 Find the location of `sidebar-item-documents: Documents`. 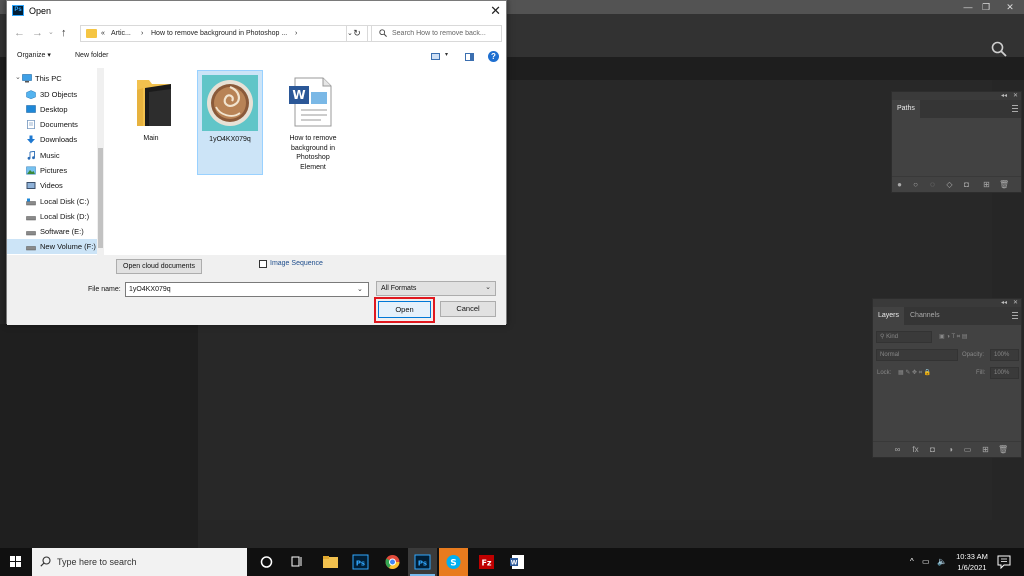

sidebar-item-documents: Documents is located at coordinates (52, 124).